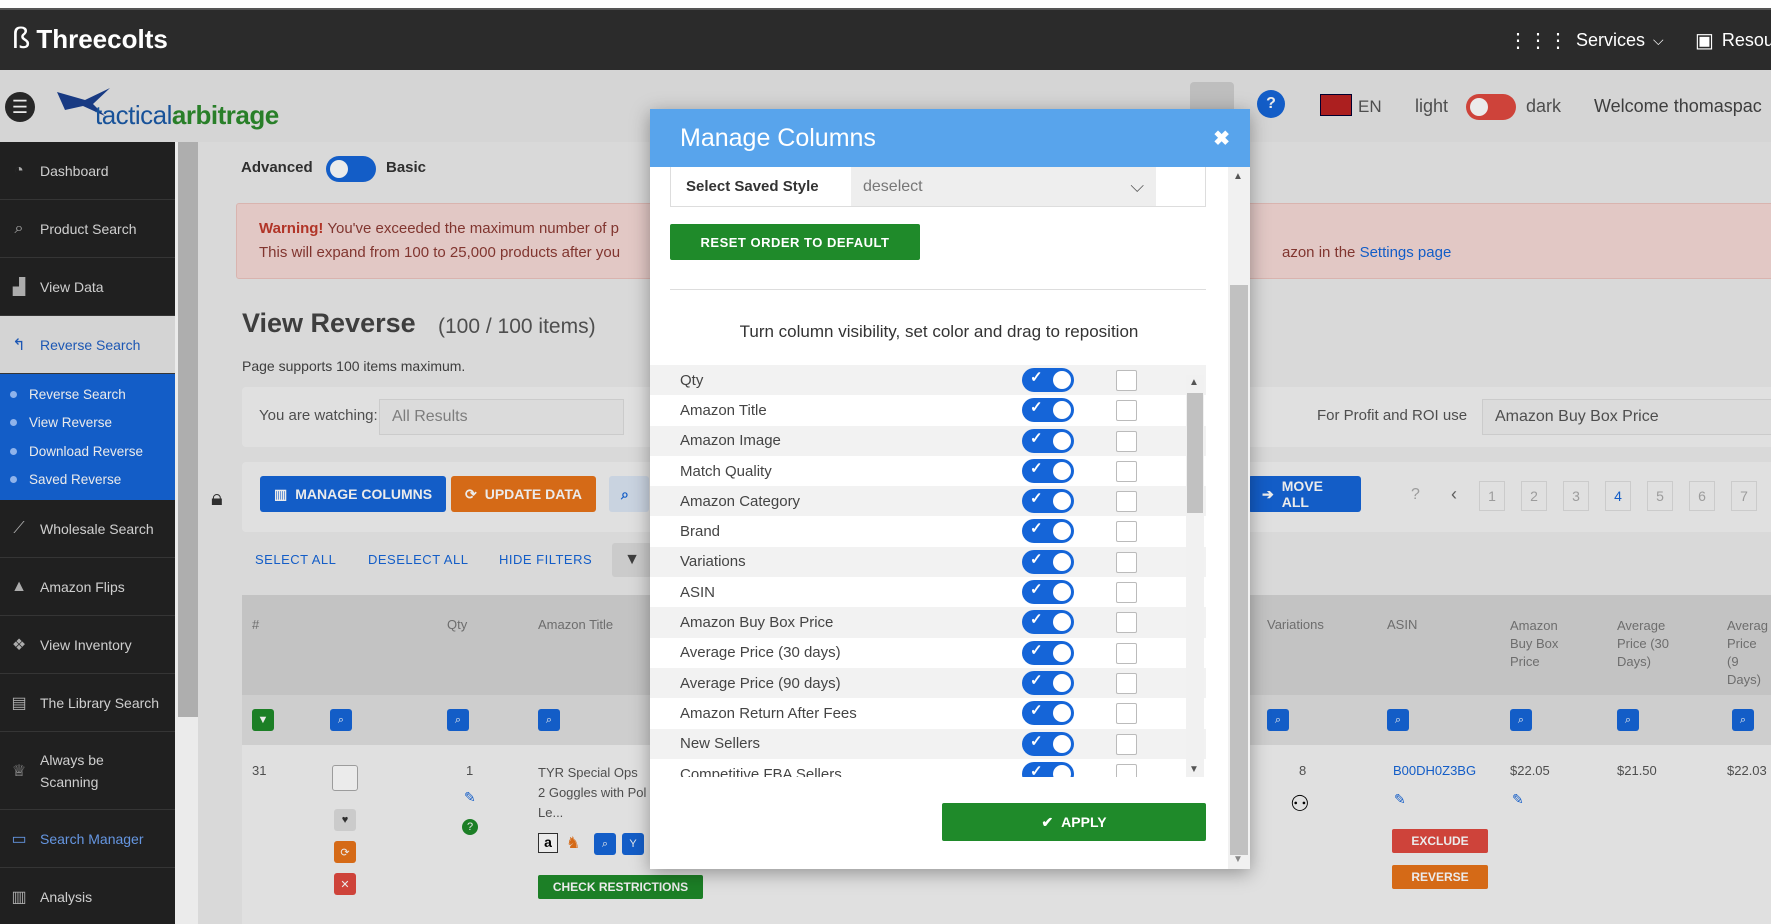 This screenshot has height=924, width=1771. What do you see at coordinates (885, 40) in the screenshot?
I see `top-bar: ßThreecolts ⋮⋮⋮ Services ⌵ ▣ Resources` at bounding box center [885, 40].